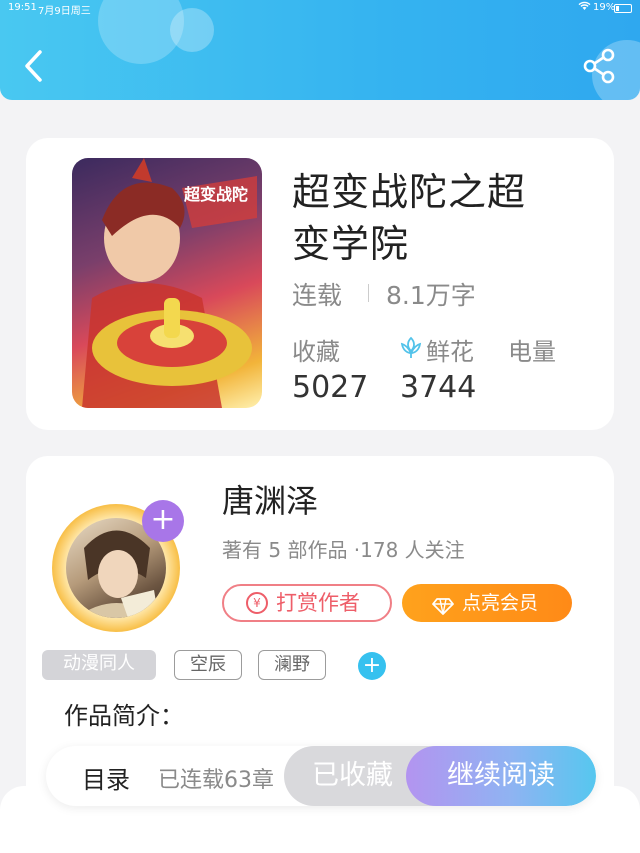 This screenshot has width=640, height=853. I want to click on meta-divider, so click(368, 293).